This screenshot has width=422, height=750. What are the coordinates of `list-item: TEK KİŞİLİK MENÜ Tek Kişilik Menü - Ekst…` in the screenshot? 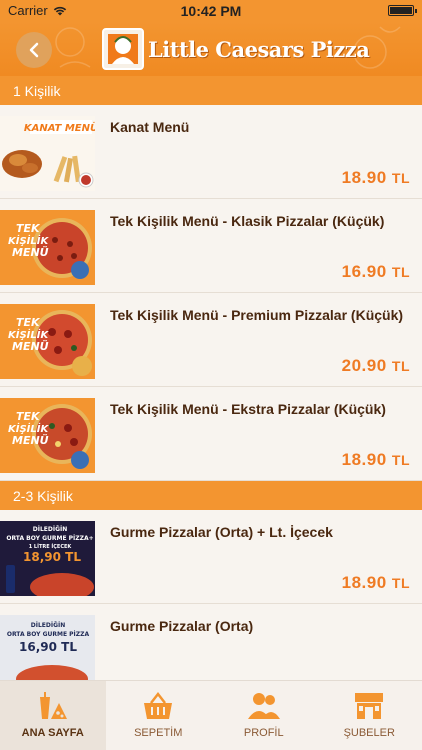 It's located at (211, 434).